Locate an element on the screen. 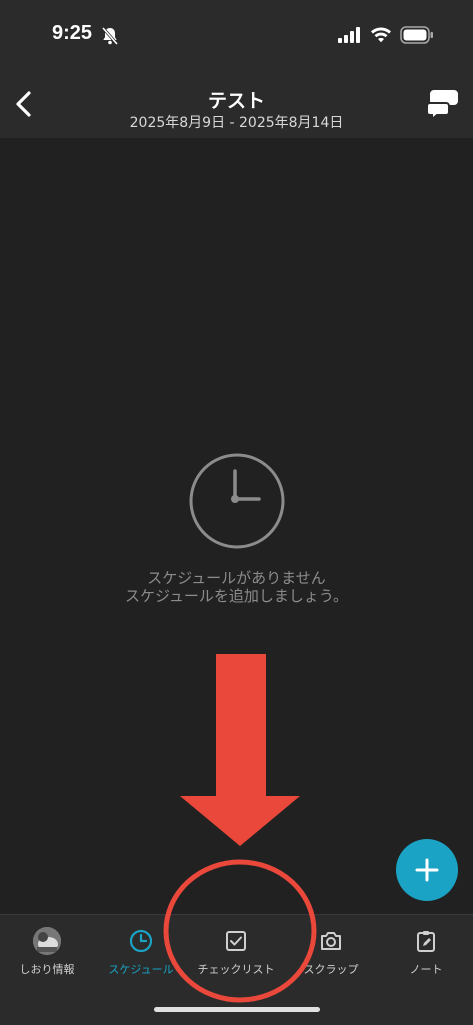  avatar is located at coordinates (47, 941).